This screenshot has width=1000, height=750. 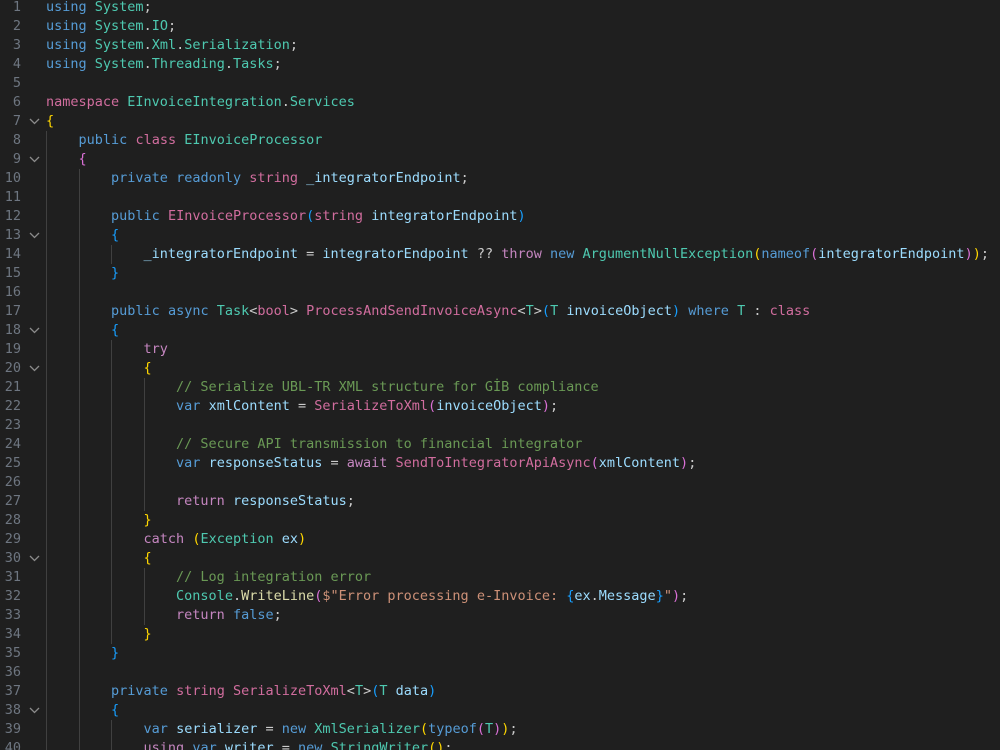 I want to click on code-line: 7{, so click(x=500, y=121).